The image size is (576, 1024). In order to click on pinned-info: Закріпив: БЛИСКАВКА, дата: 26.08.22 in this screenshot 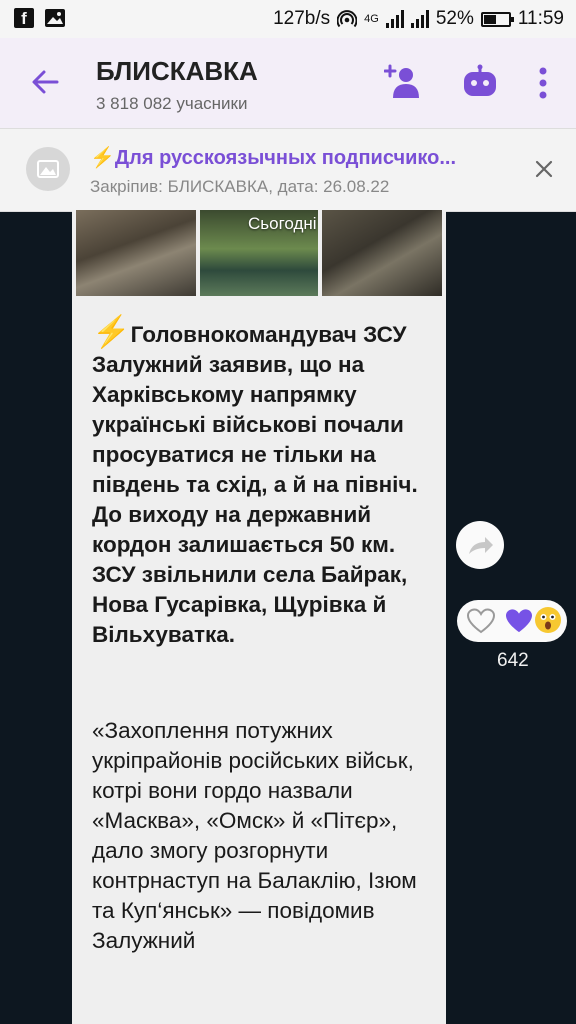, I will do `click(240, 186)`.